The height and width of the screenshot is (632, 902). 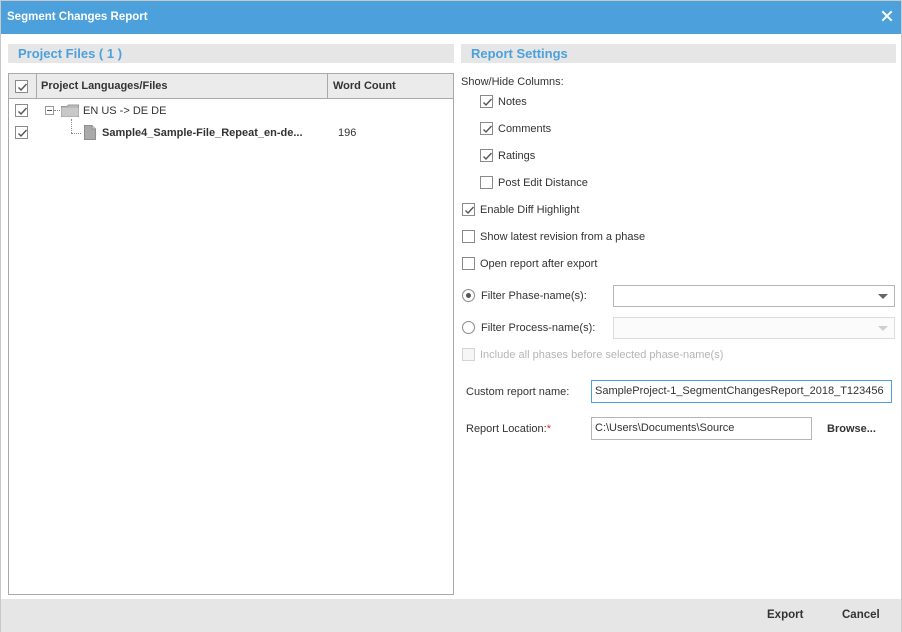 What do you see at coordinates (364, 86) in the screenshot?
I see `column-header-word-count: Word Count` at bounding box center [364, 86].